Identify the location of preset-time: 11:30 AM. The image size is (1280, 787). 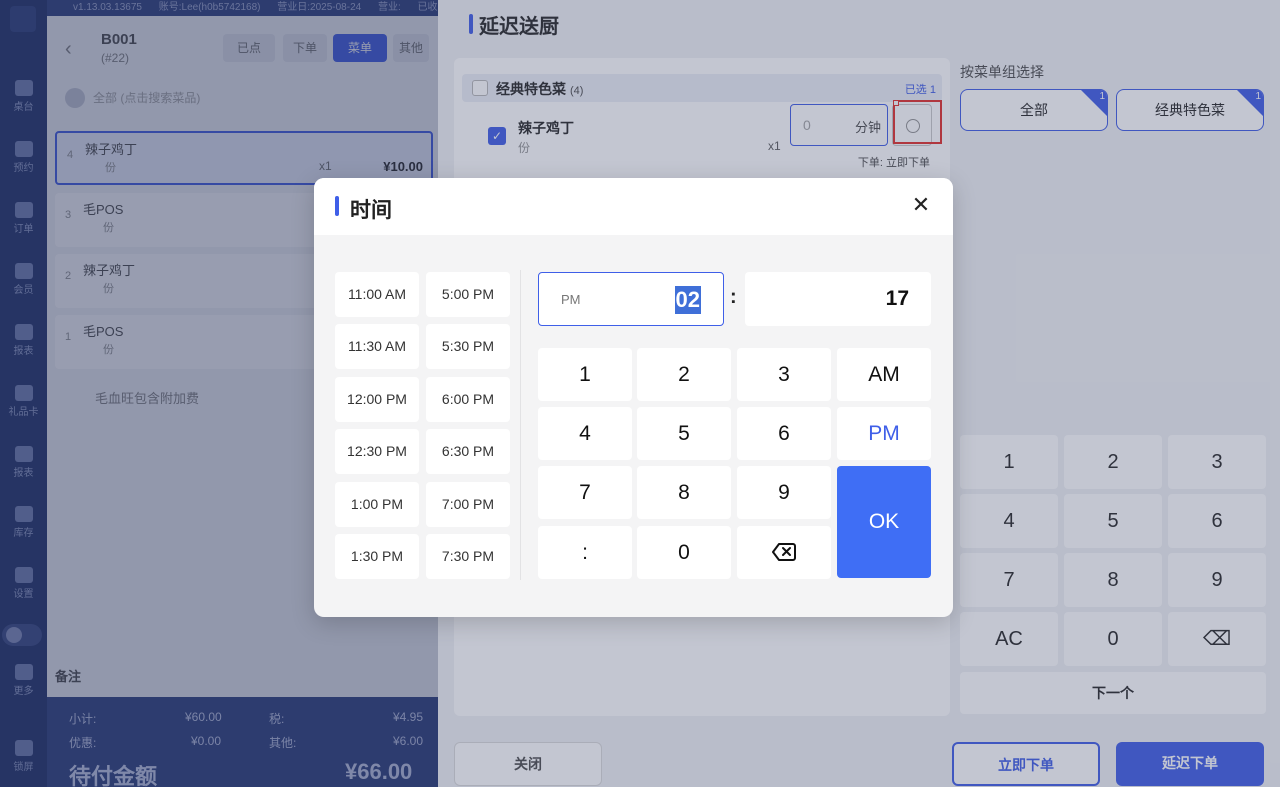
(377, 346).